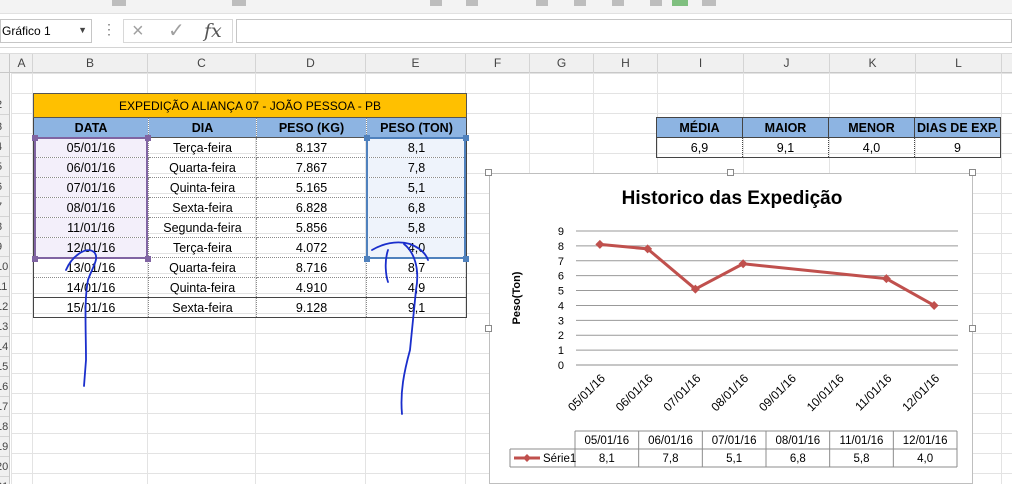 The width and height of the screenshot is (1012, 484). I want to click on column-header-l: L, so click(959, 63).